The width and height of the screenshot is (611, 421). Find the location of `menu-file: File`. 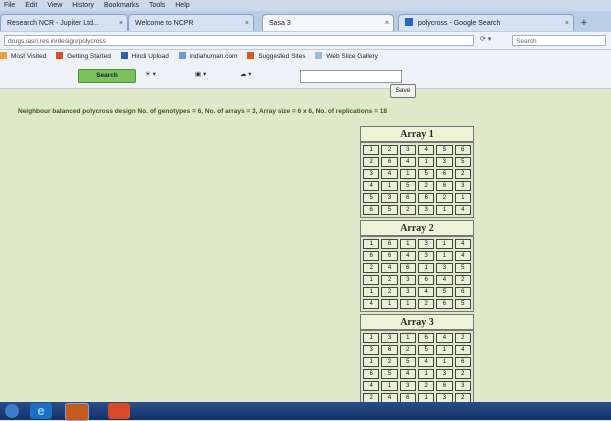

menu-file: File is located at coordinates (9, 5).